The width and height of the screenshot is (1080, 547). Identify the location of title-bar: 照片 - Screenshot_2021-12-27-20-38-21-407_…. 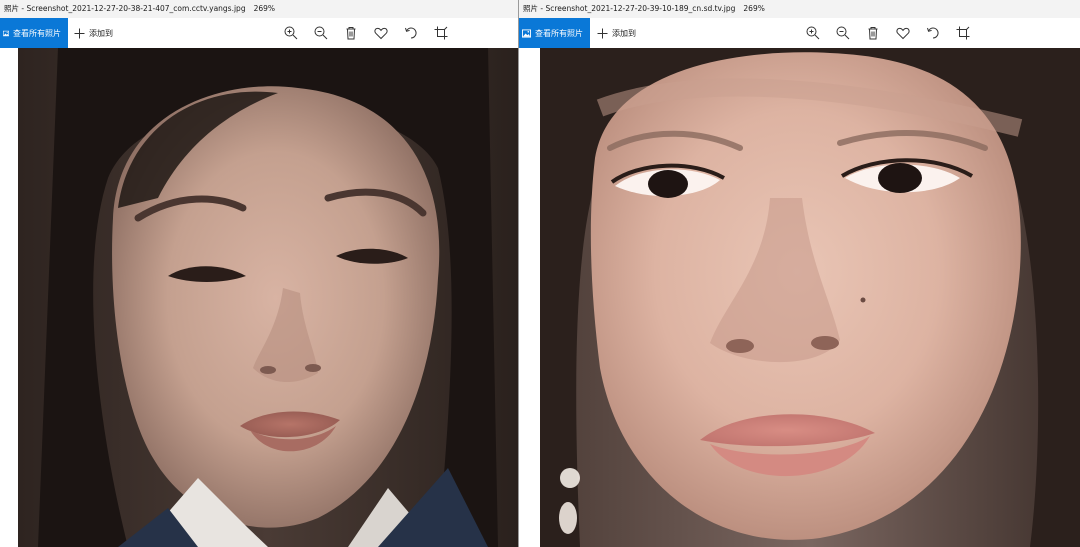
(259, 9).